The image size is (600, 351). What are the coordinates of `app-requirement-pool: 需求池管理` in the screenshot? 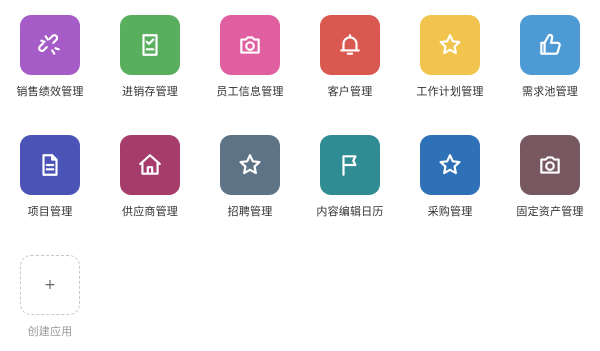 It's located at (550, 60).